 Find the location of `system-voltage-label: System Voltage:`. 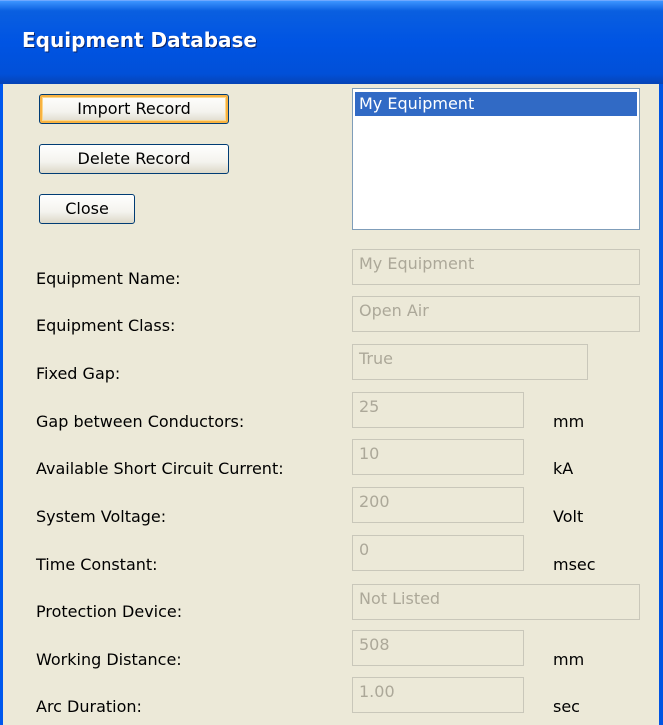

system-voltage-label: System Voltage: is located at coordinates (101, 516).